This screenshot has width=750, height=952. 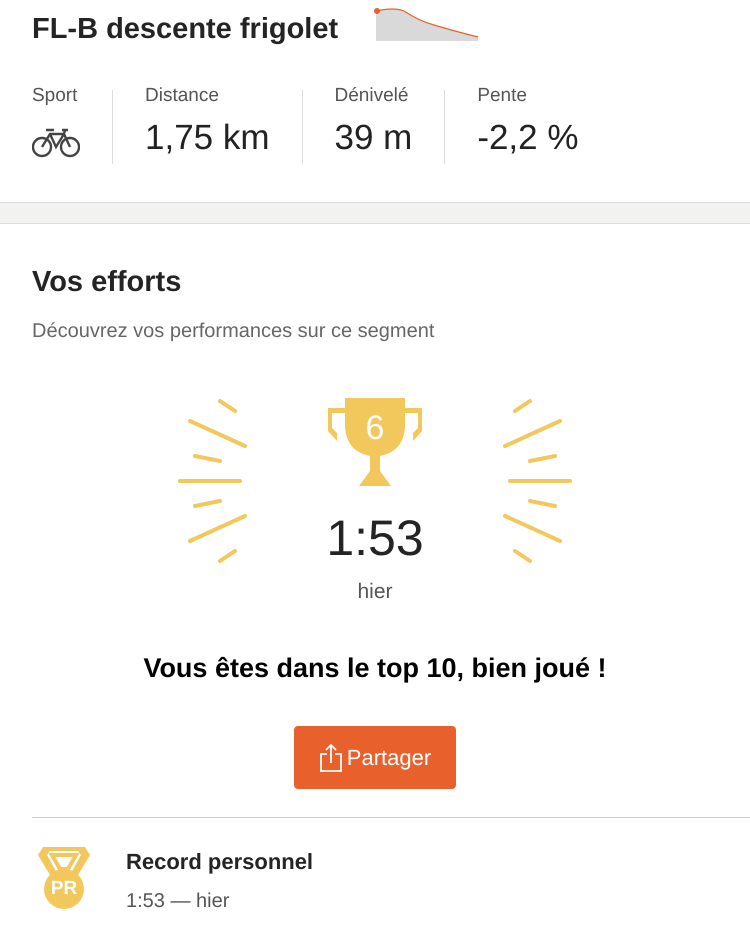 What do you see at coordinates (234, 331) in the screenshot?
I see `section-subtitle: Découvrez vos performances sur ce segment` at bounding box center [234, 331].